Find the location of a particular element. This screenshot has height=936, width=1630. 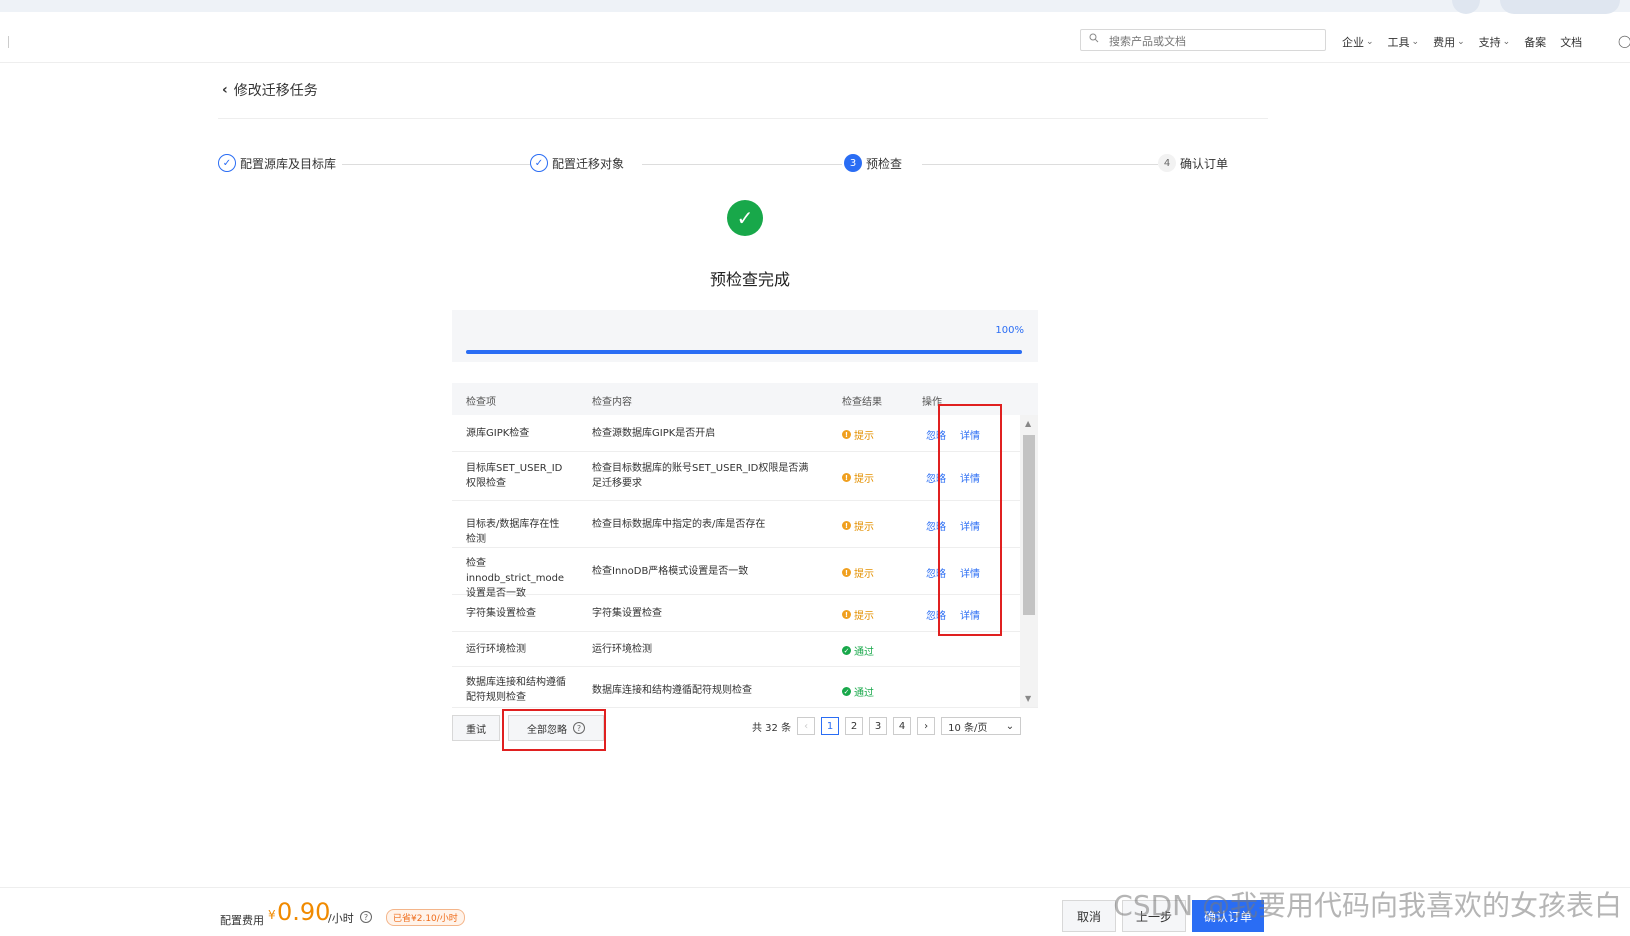

annotation-highlight is located at coordinates (554, 730).